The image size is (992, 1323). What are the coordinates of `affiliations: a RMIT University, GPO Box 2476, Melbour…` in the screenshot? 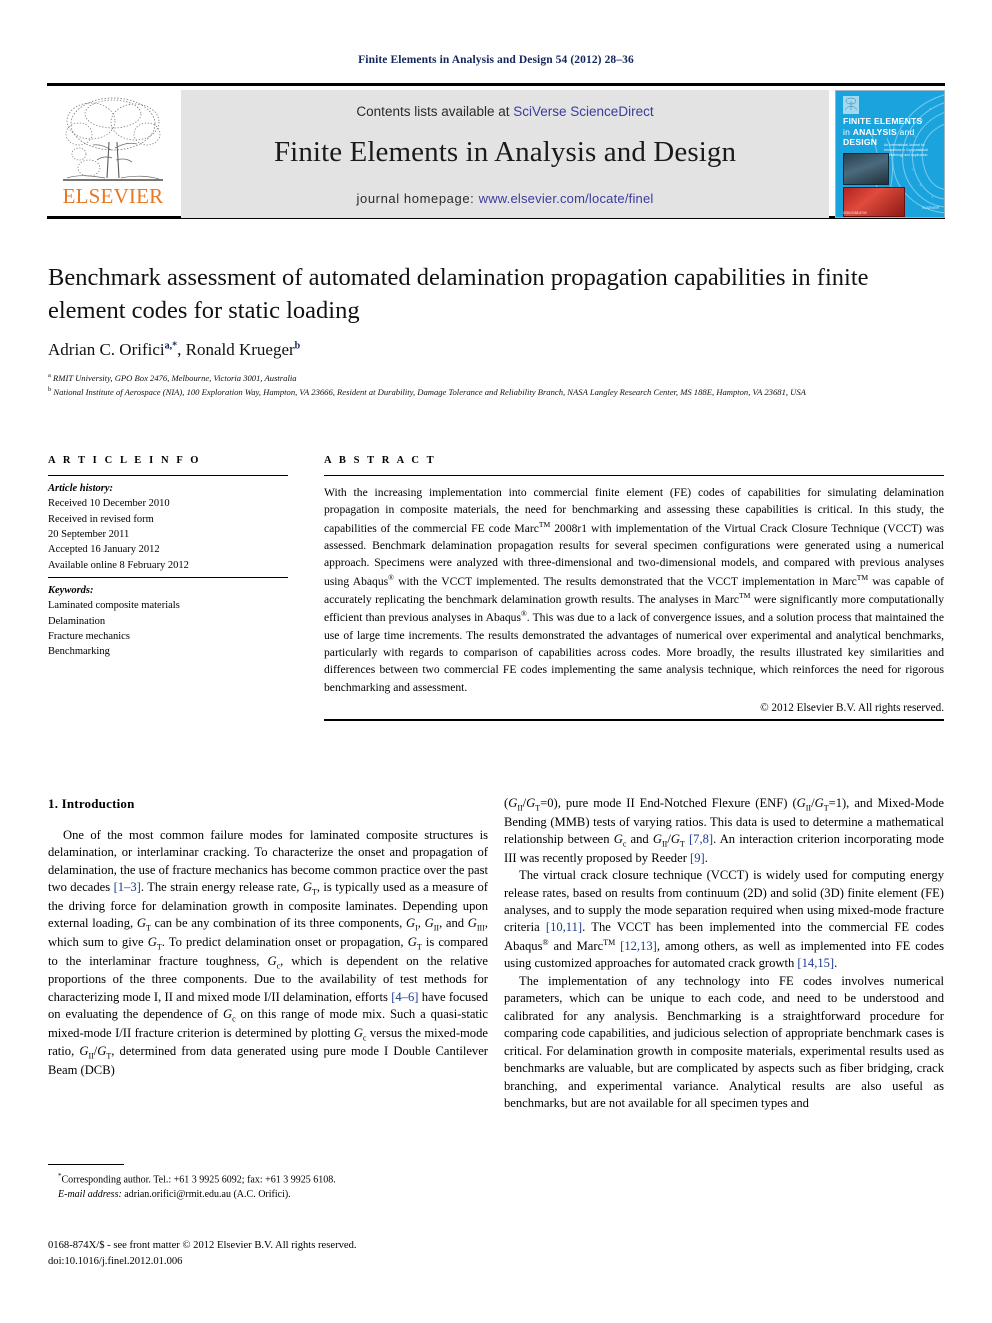 It's located at (495, 385).